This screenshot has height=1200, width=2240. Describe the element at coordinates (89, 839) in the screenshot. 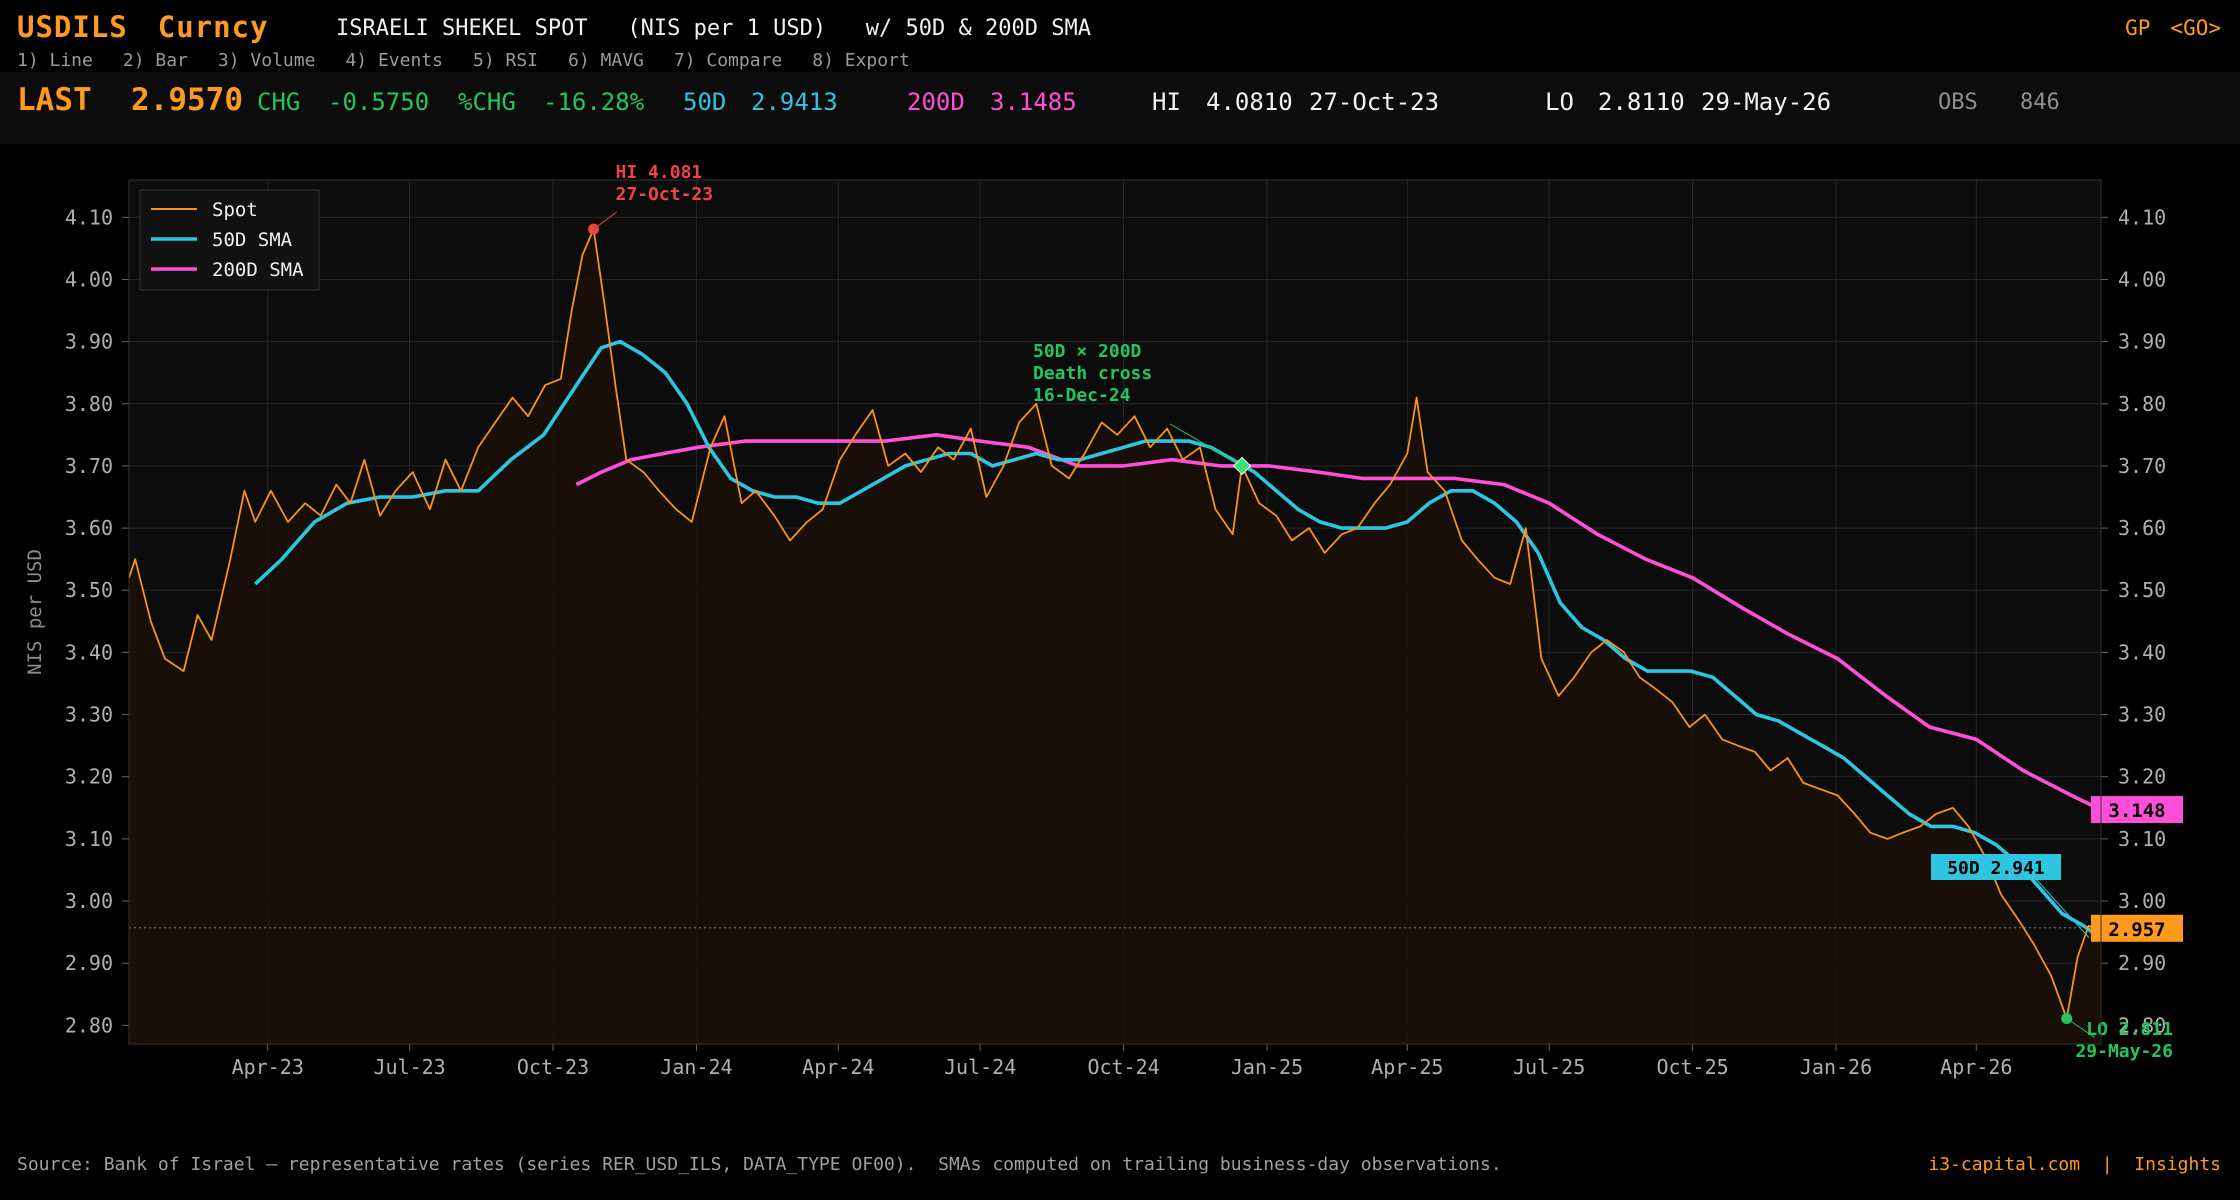

I see `y-tick-label-left: 3.10` at that location.